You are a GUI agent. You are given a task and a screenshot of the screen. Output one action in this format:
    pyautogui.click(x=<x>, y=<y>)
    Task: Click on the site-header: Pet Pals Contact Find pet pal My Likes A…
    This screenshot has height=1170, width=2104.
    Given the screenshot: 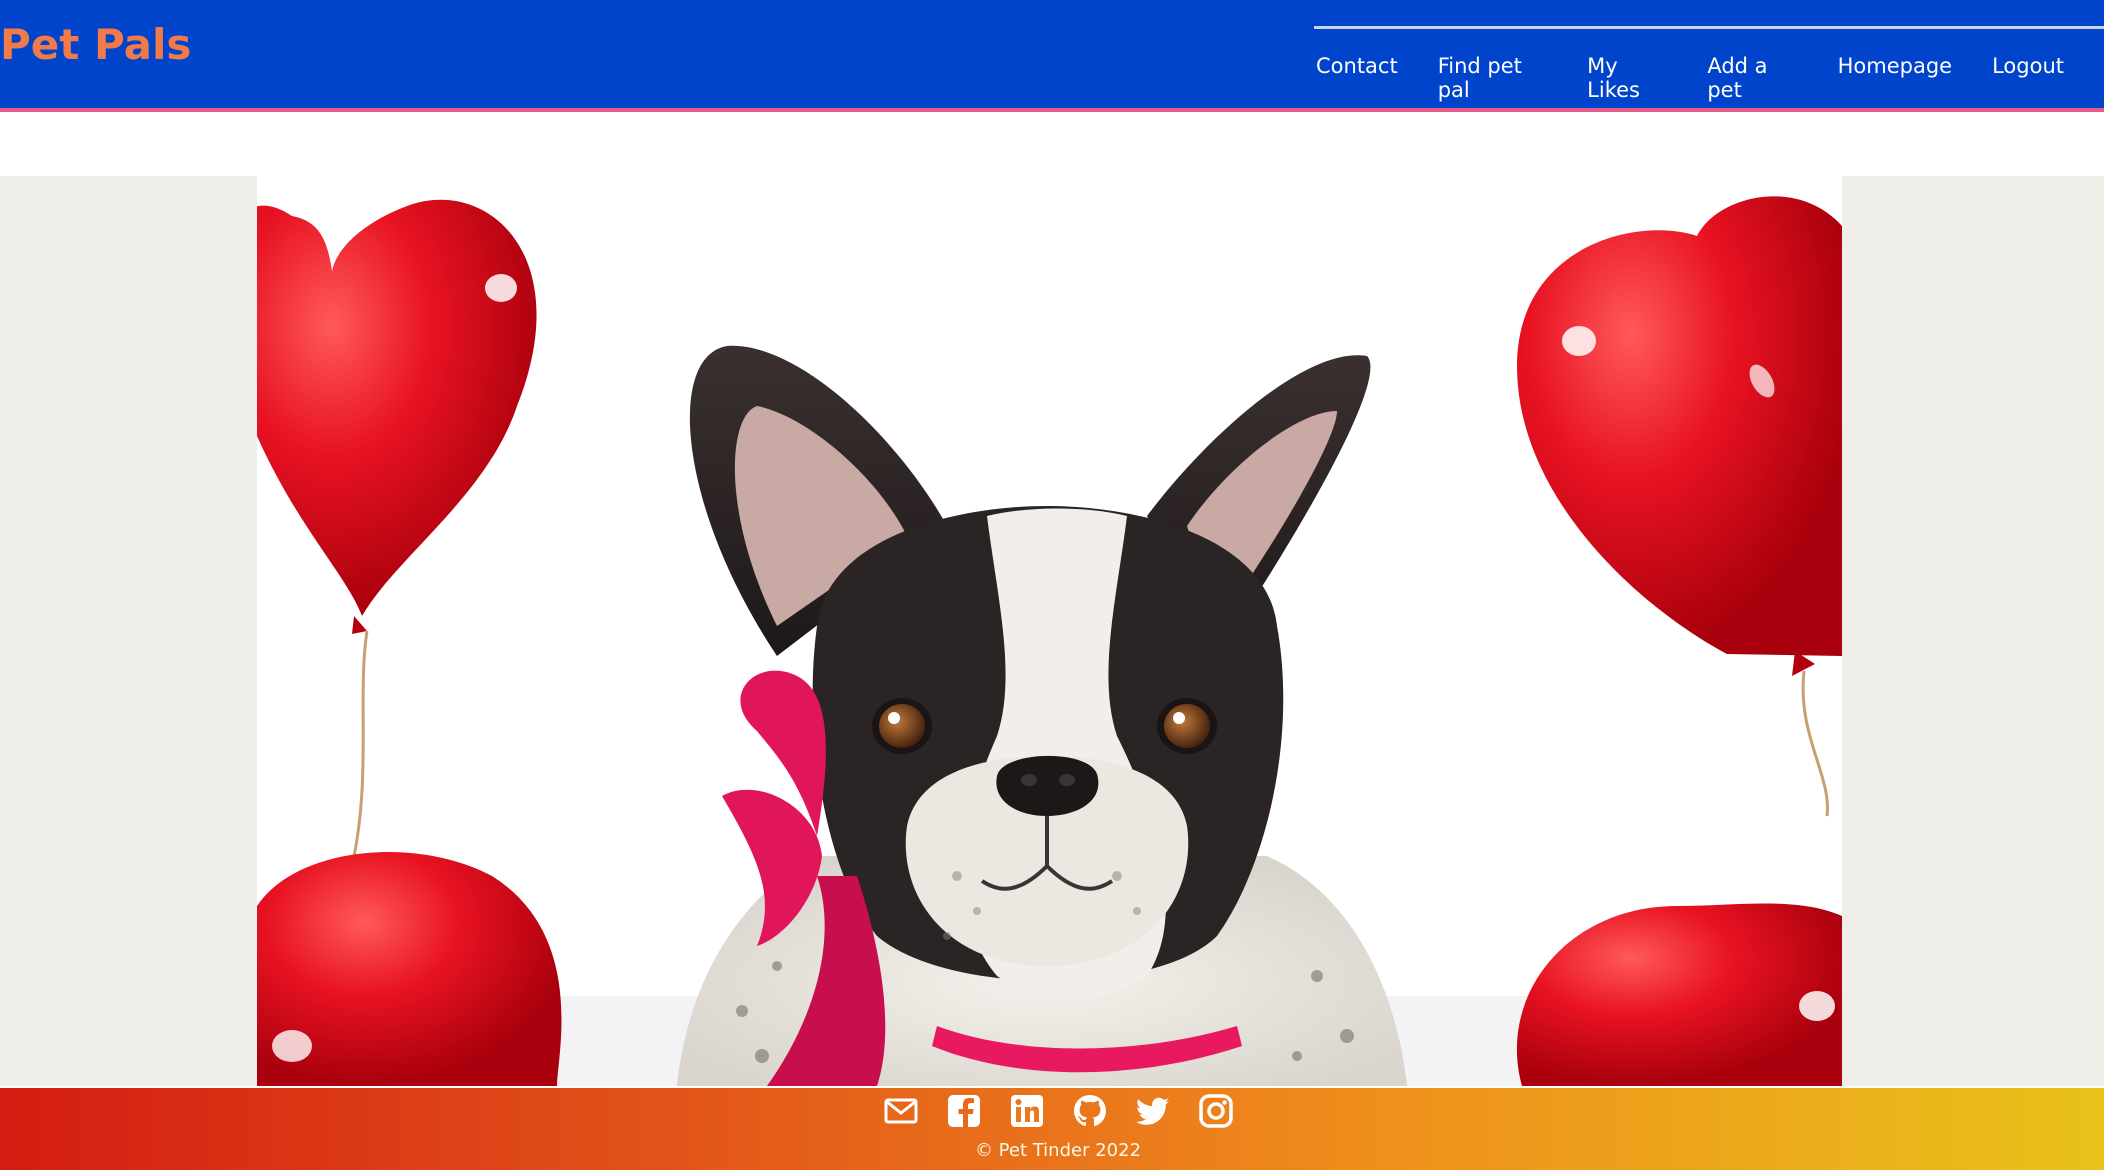 What is the action you would take?
    pyautogui.click(x=1052, y=56)
    